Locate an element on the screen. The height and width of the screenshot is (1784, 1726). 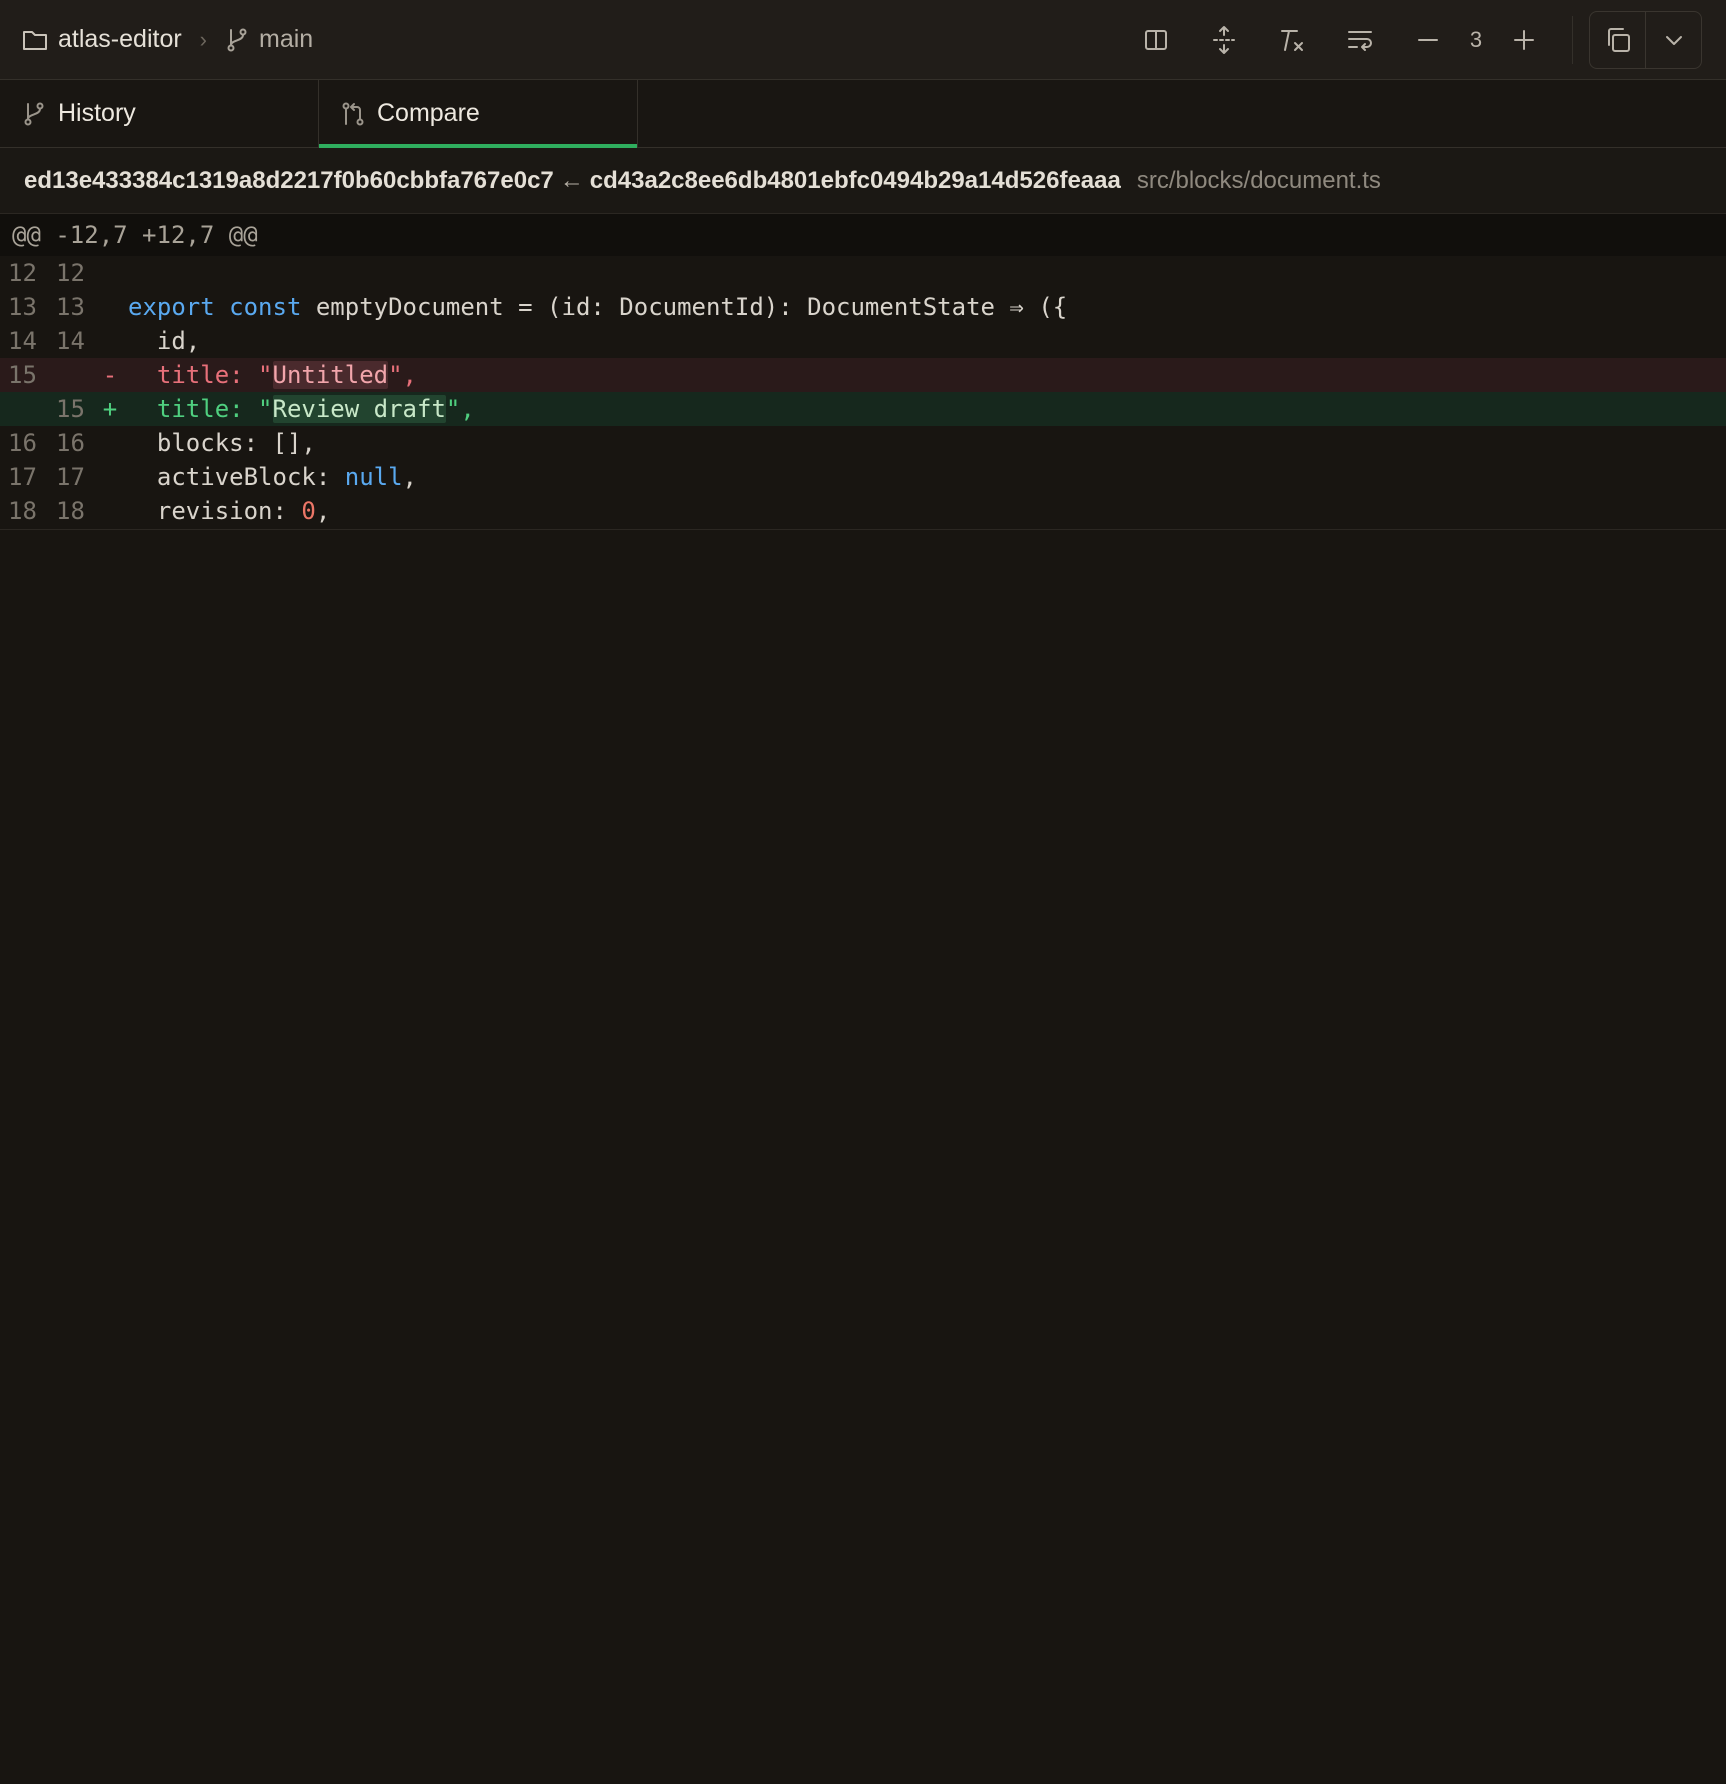
changed-text-highlight: Review draft is located at coordinates (359, 409).